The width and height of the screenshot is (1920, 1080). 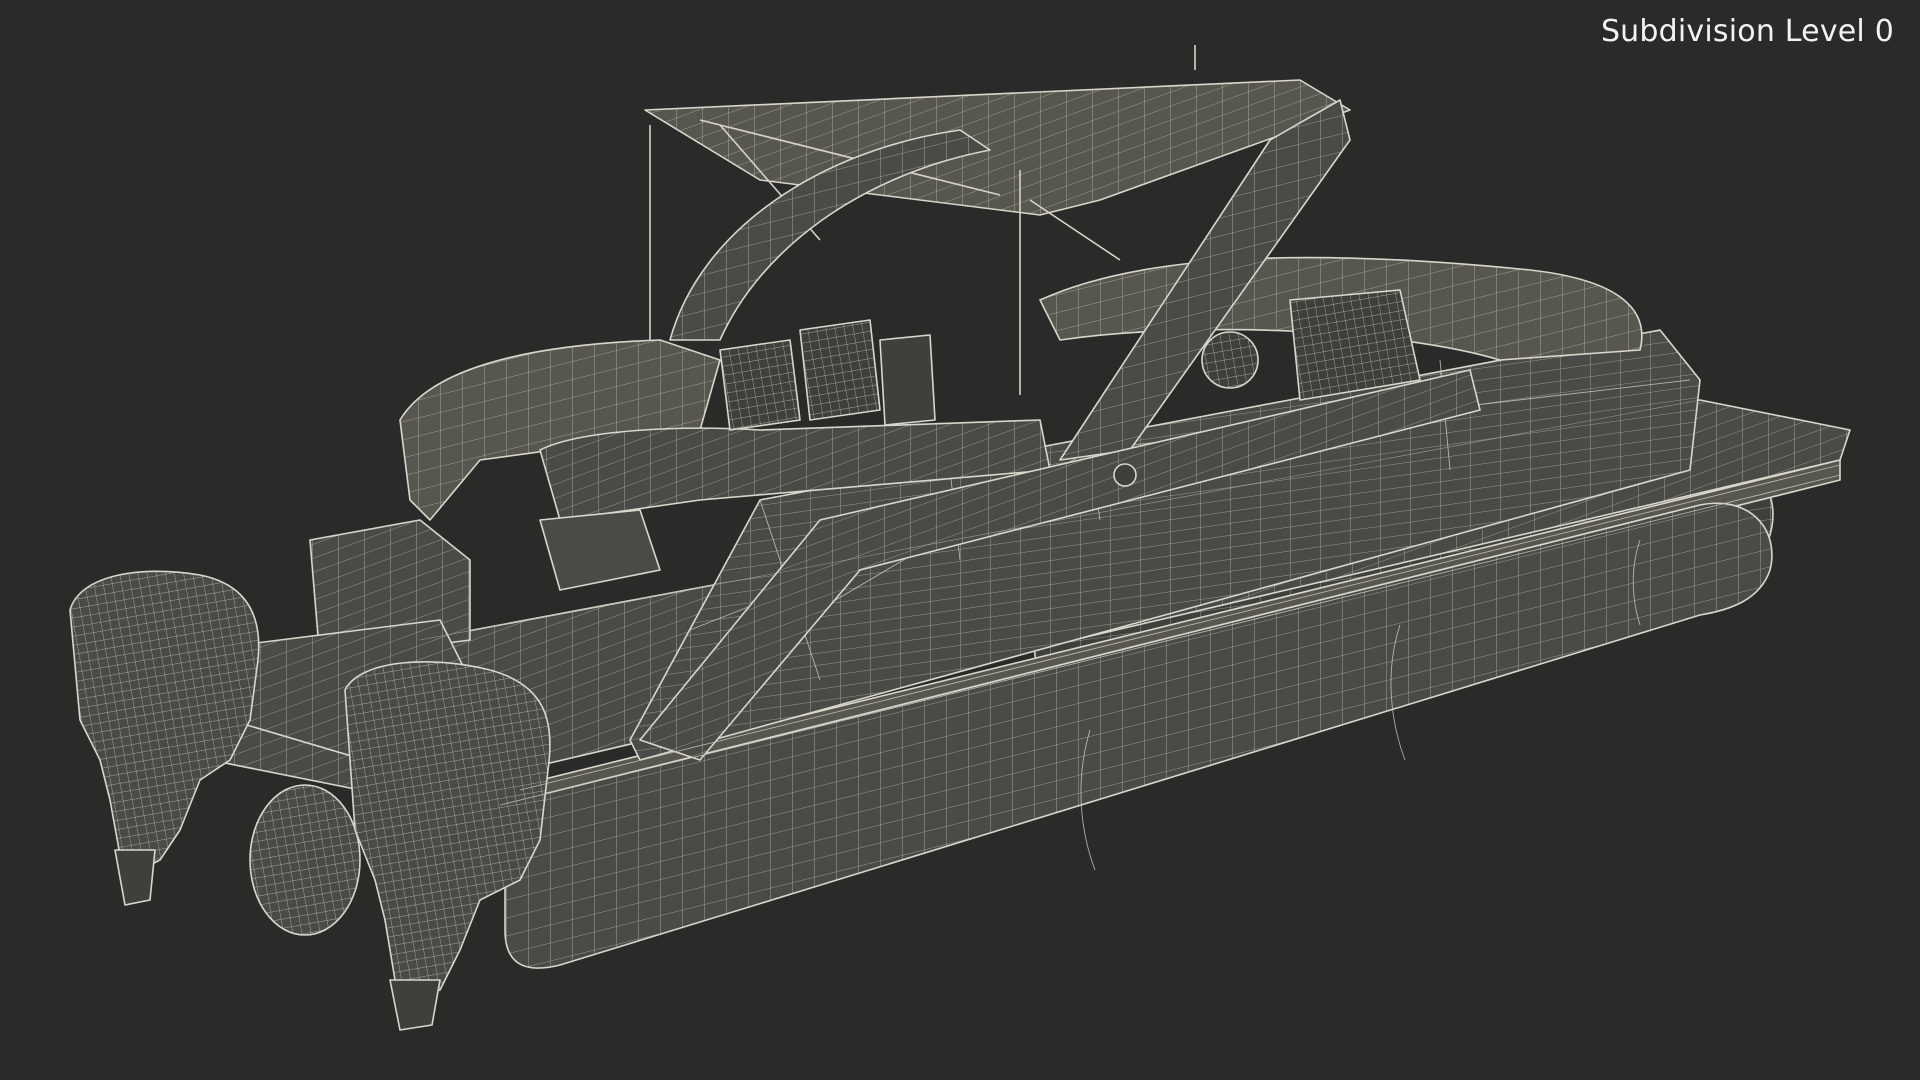 I want to click on outboard-engine-left, so click(x=164, y=738).